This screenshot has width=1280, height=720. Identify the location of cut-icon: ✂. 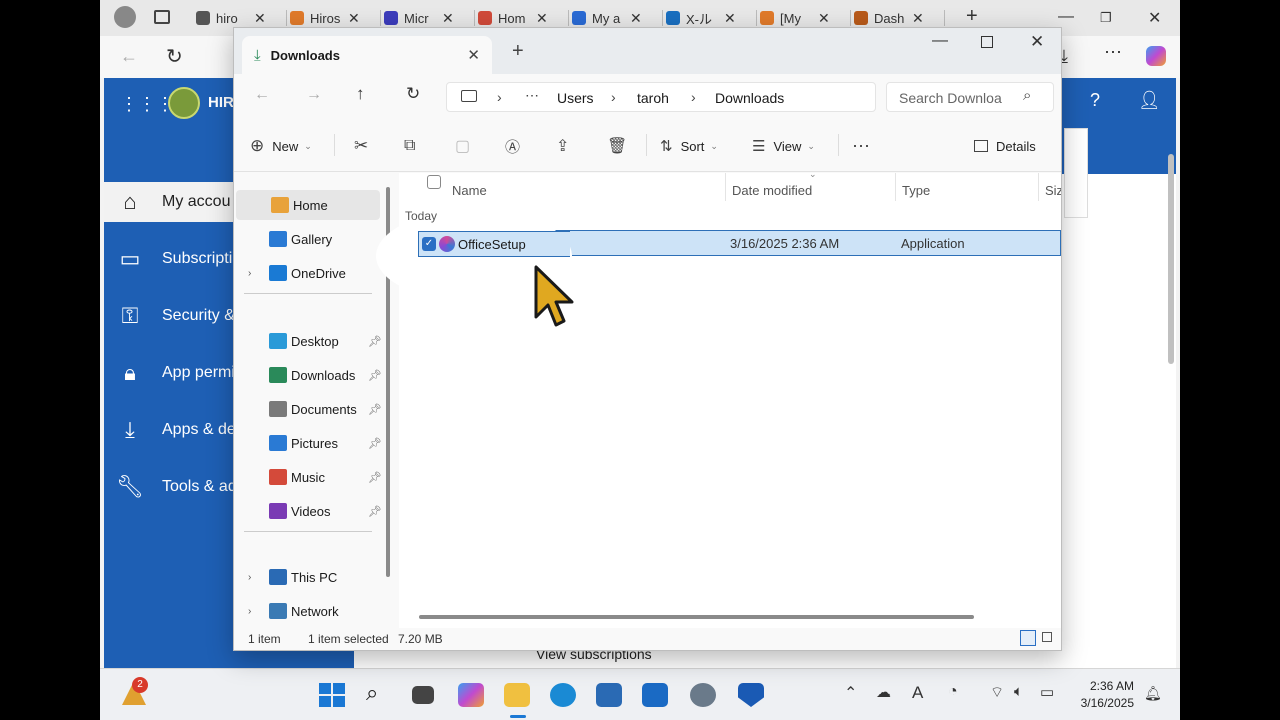
(361, 146).